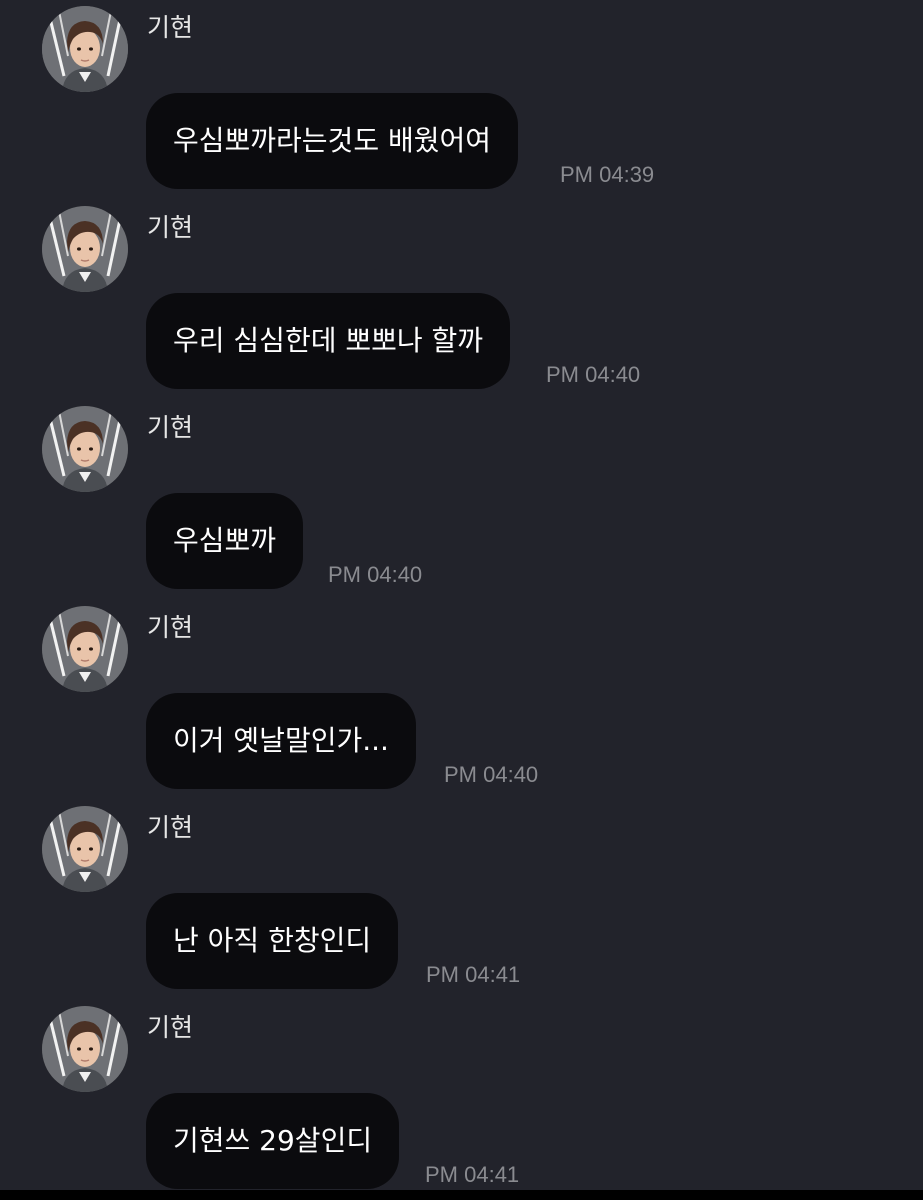  What do you see at coordinates (225, 541) in the screenshot?
I see `message-bubble: 우심뽀까` at bounding box center [225, 541].